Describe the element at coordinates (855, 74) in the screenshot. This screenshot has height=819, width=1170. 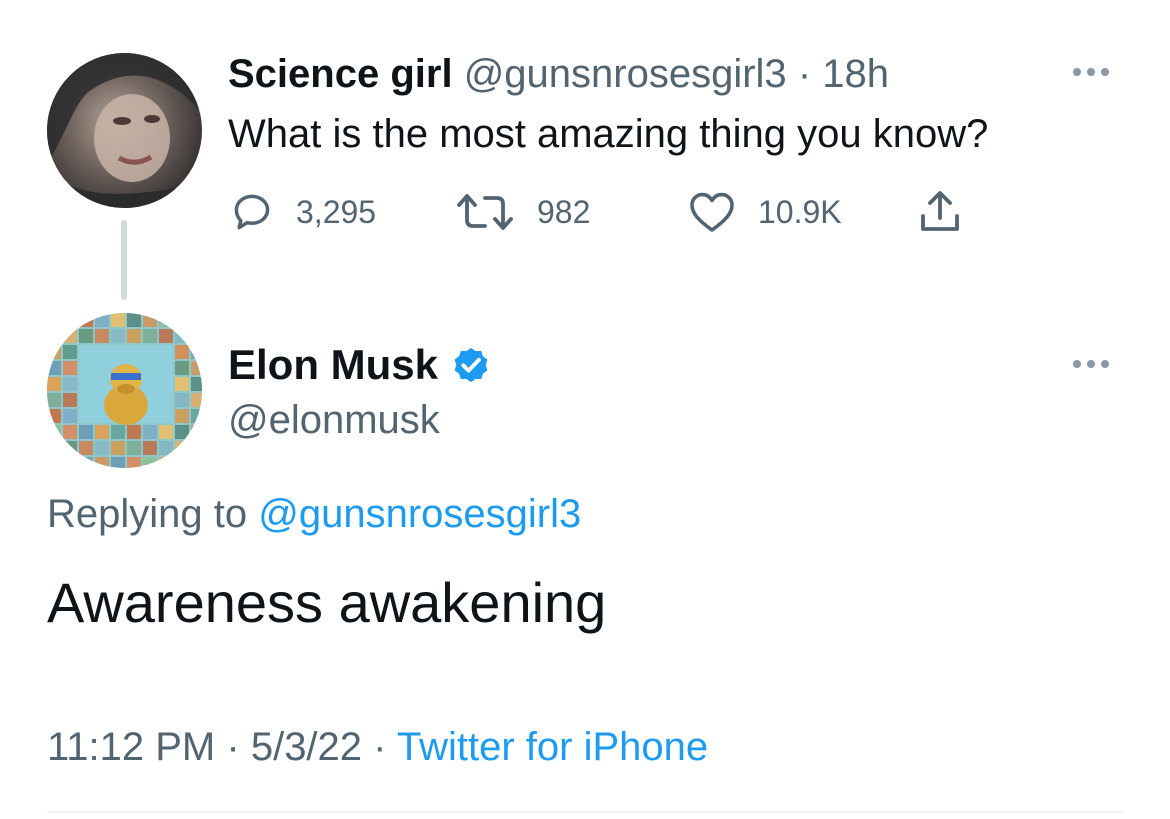
I see `tweet-time: 18h` at that location.